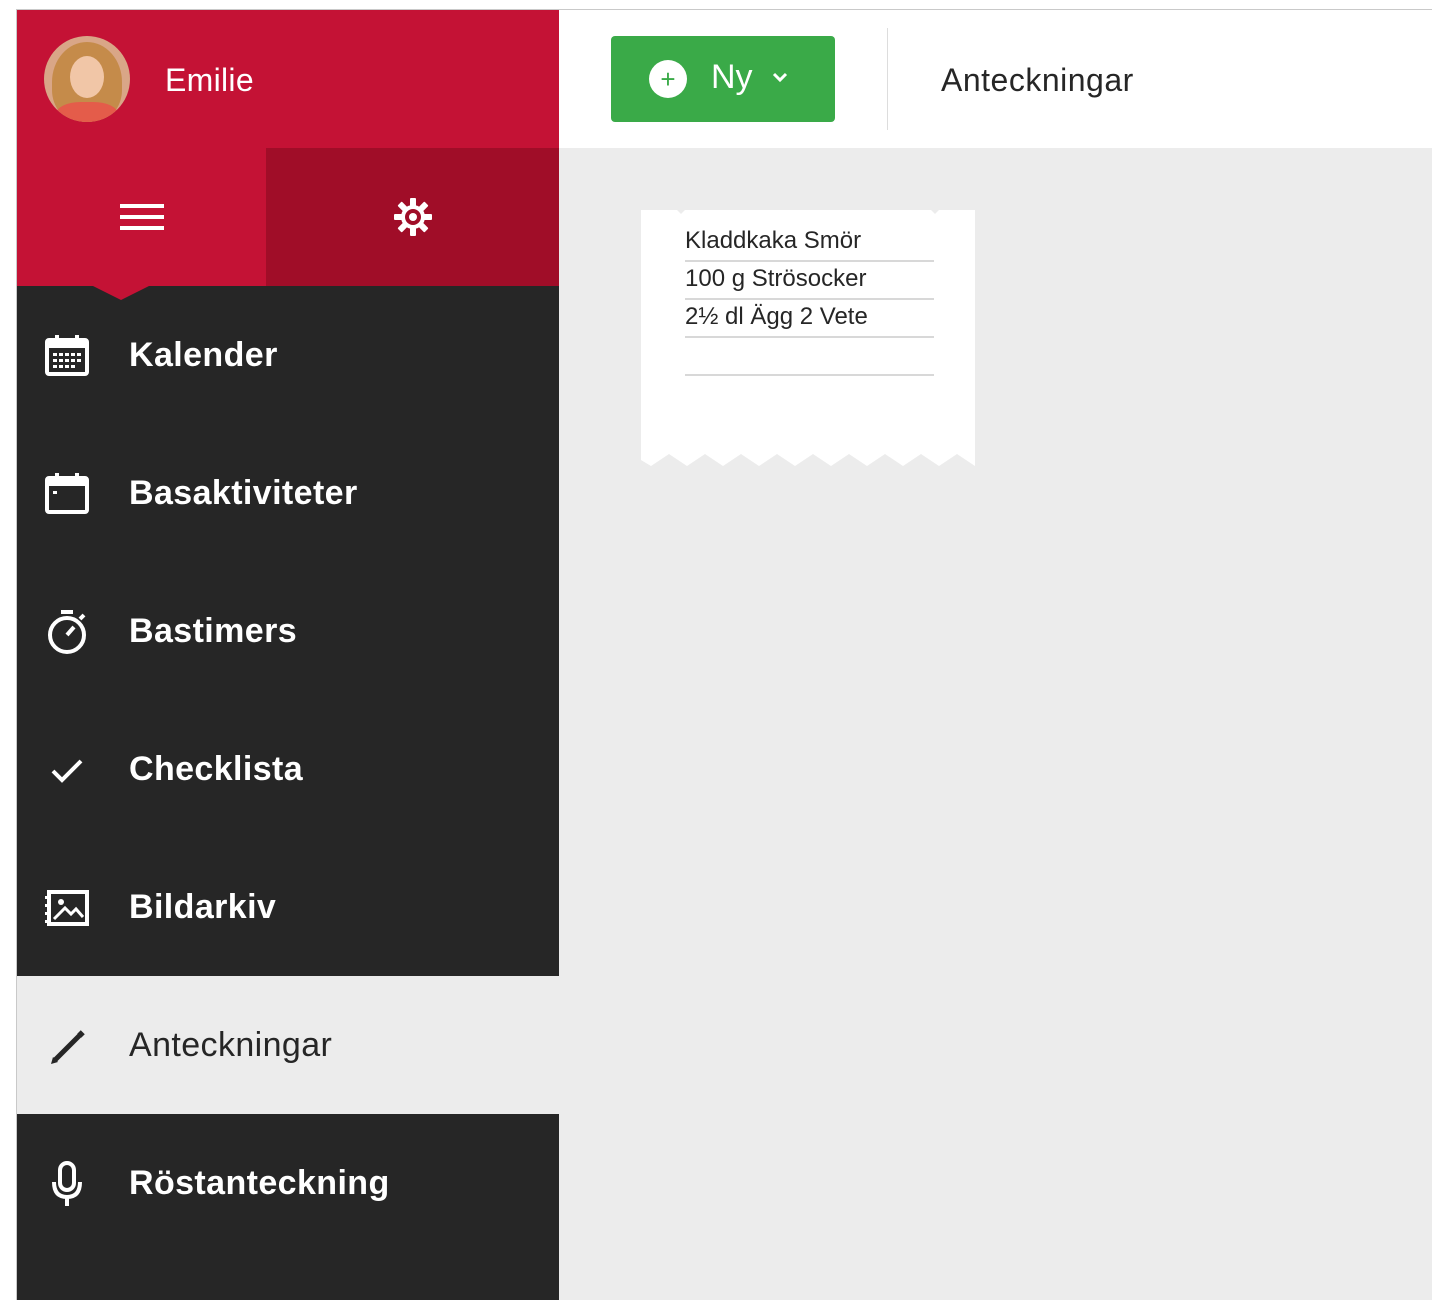 This screenshot has width=1432, height=1300. Describe the element at coordinates (288, 79) in the screenshot. I see `profile-header: Emilie` at that location.